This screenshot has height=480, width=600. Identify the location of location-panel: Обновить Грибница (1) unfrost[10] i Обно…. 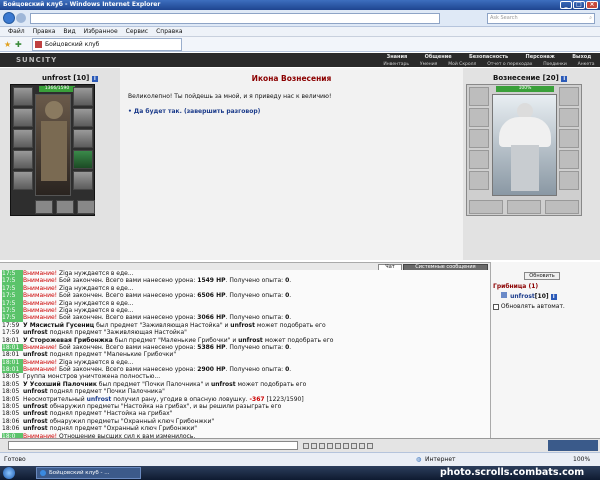
(545, 350).